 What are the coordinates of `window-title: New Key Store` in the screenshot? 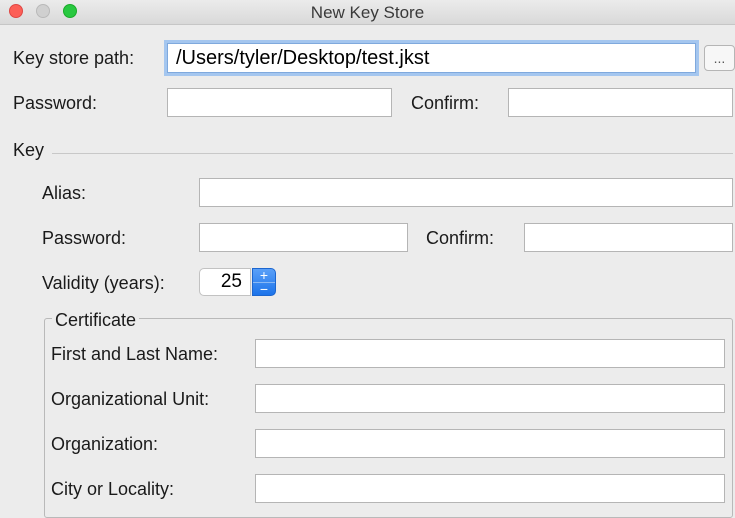 It's located at (367, 12).